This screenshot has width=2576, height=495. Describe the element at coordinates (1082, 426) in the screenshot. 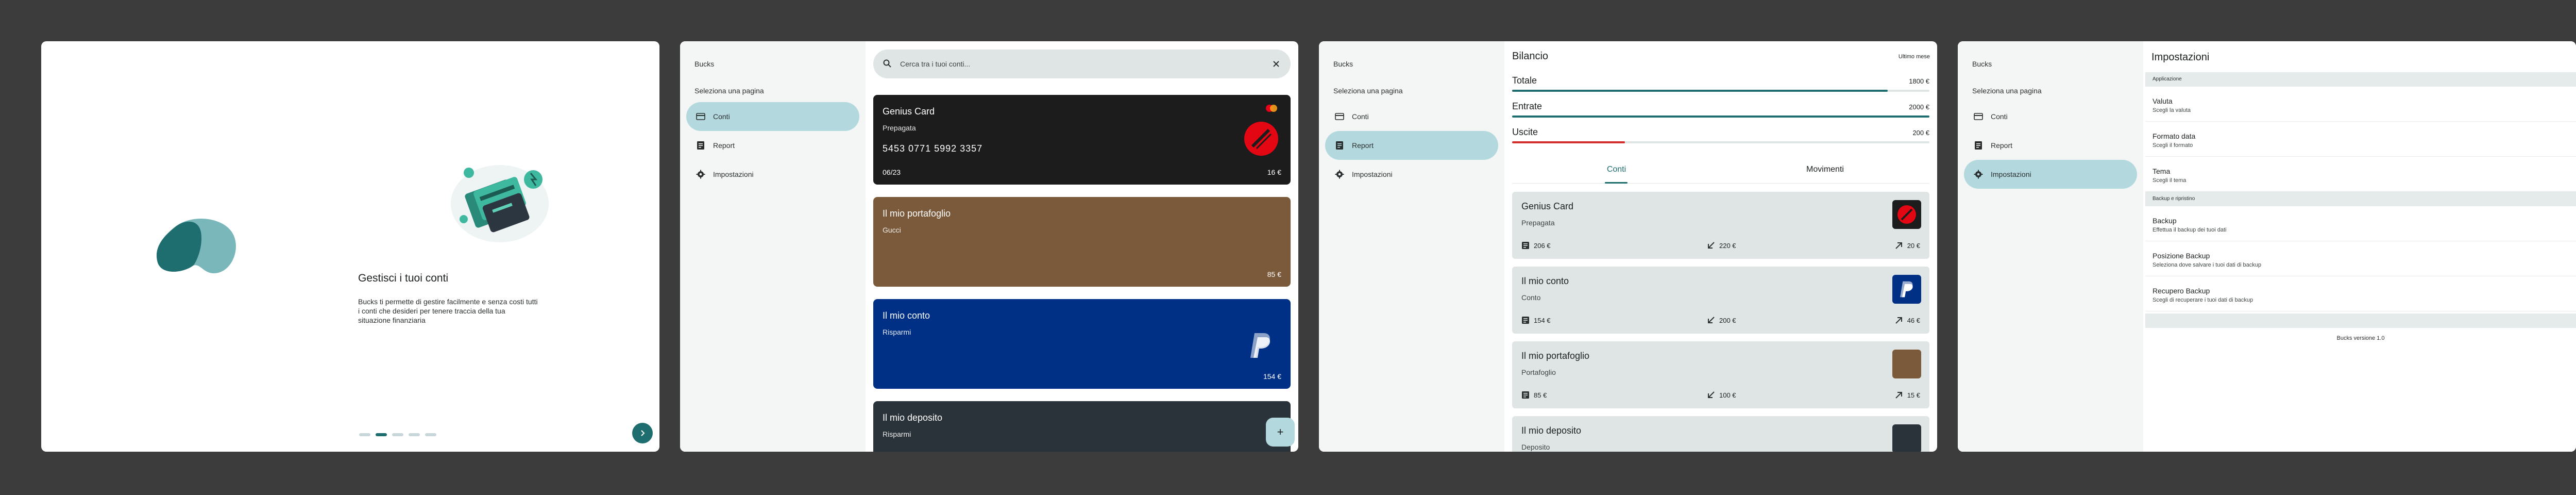

I see `account-card: Il mio deposito Risparmi` at that location.